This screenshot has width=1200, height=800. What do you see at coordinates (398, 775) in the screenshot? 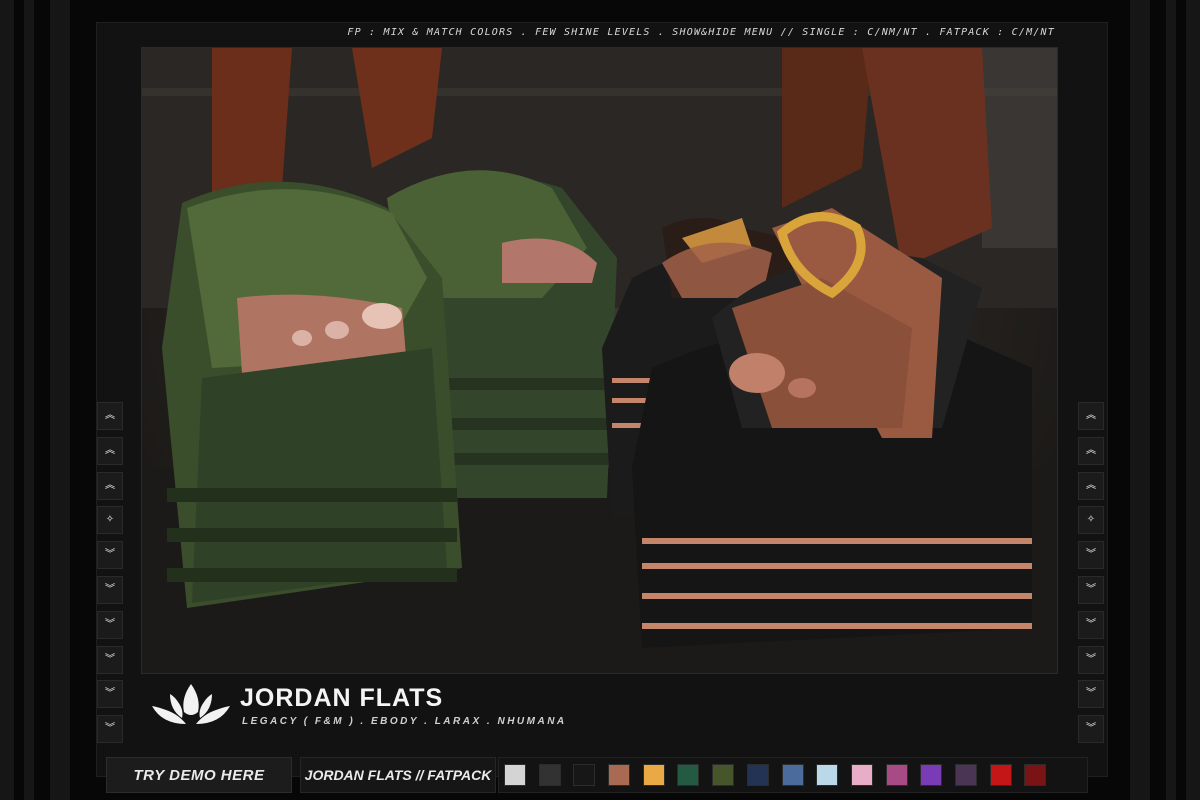
I see `fatpack-label: JORDAN FLATS // FATPACK` at bounding box center [398, 775].